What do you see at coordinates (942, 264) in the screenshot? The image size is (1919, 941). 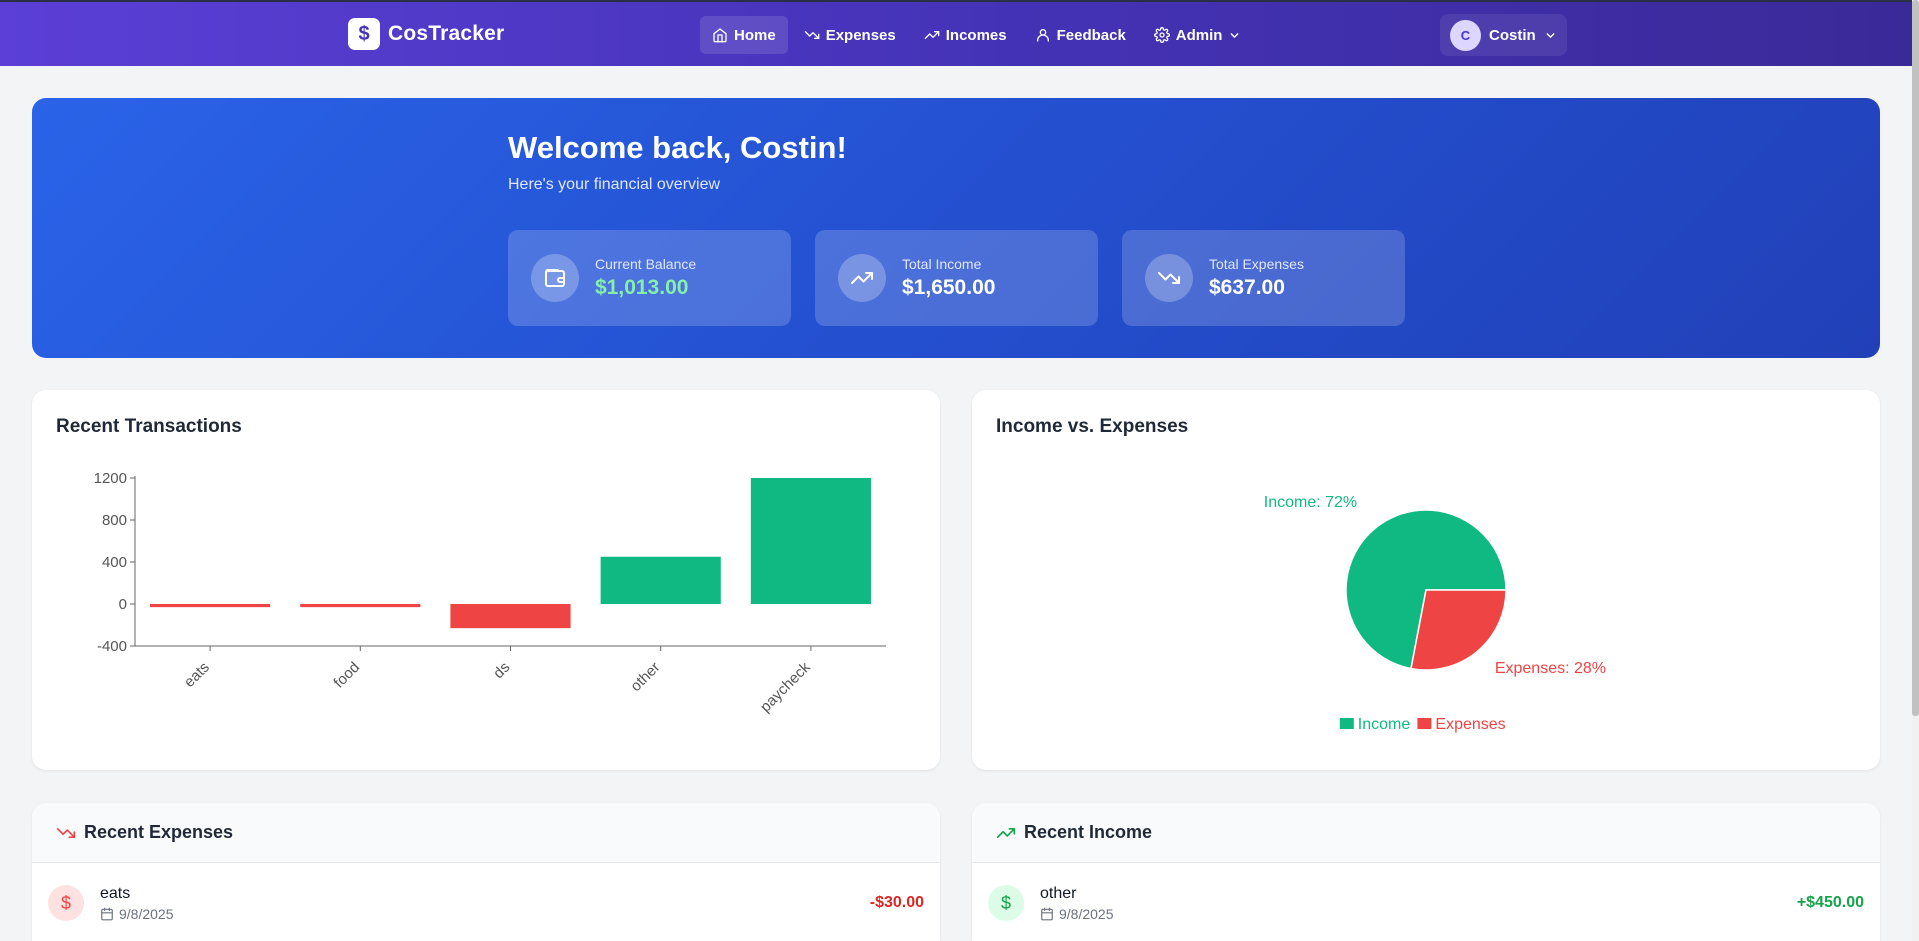 I see `stat-label: Total Income` at bounding box center [942, 264].